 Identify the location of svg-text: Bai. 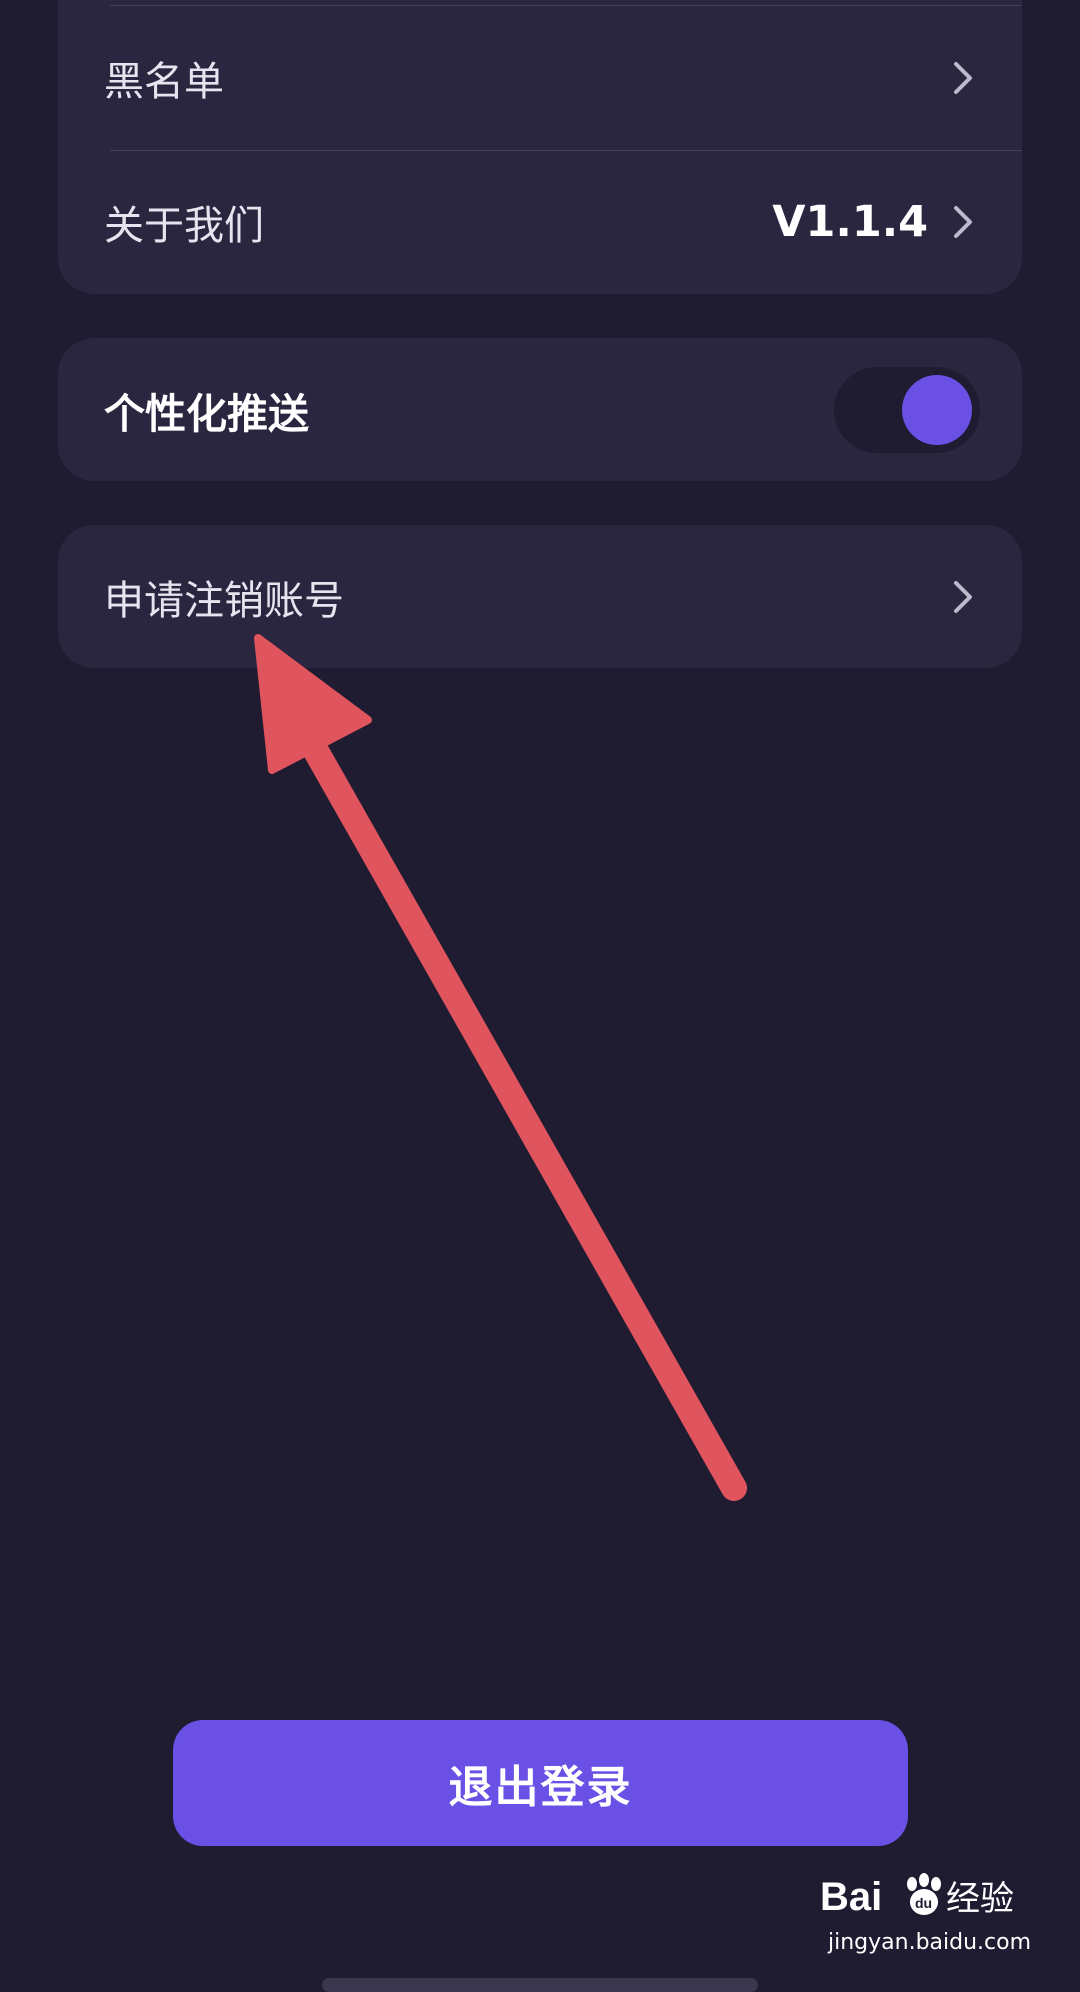
(851, 1897).